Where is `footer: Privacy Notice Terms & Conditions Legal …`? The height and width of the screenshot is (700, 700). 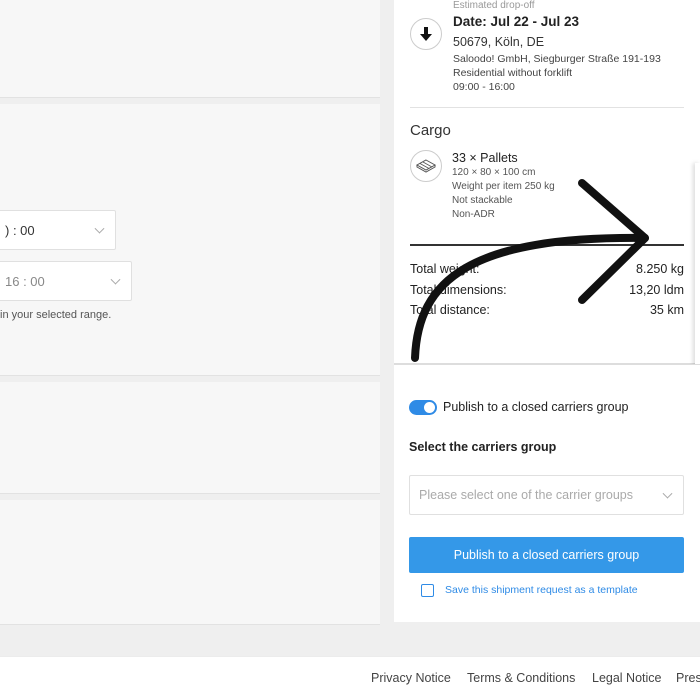 footer: Privacy Notice Terms & Conditions Legal … is located at coordinates (350, 678).